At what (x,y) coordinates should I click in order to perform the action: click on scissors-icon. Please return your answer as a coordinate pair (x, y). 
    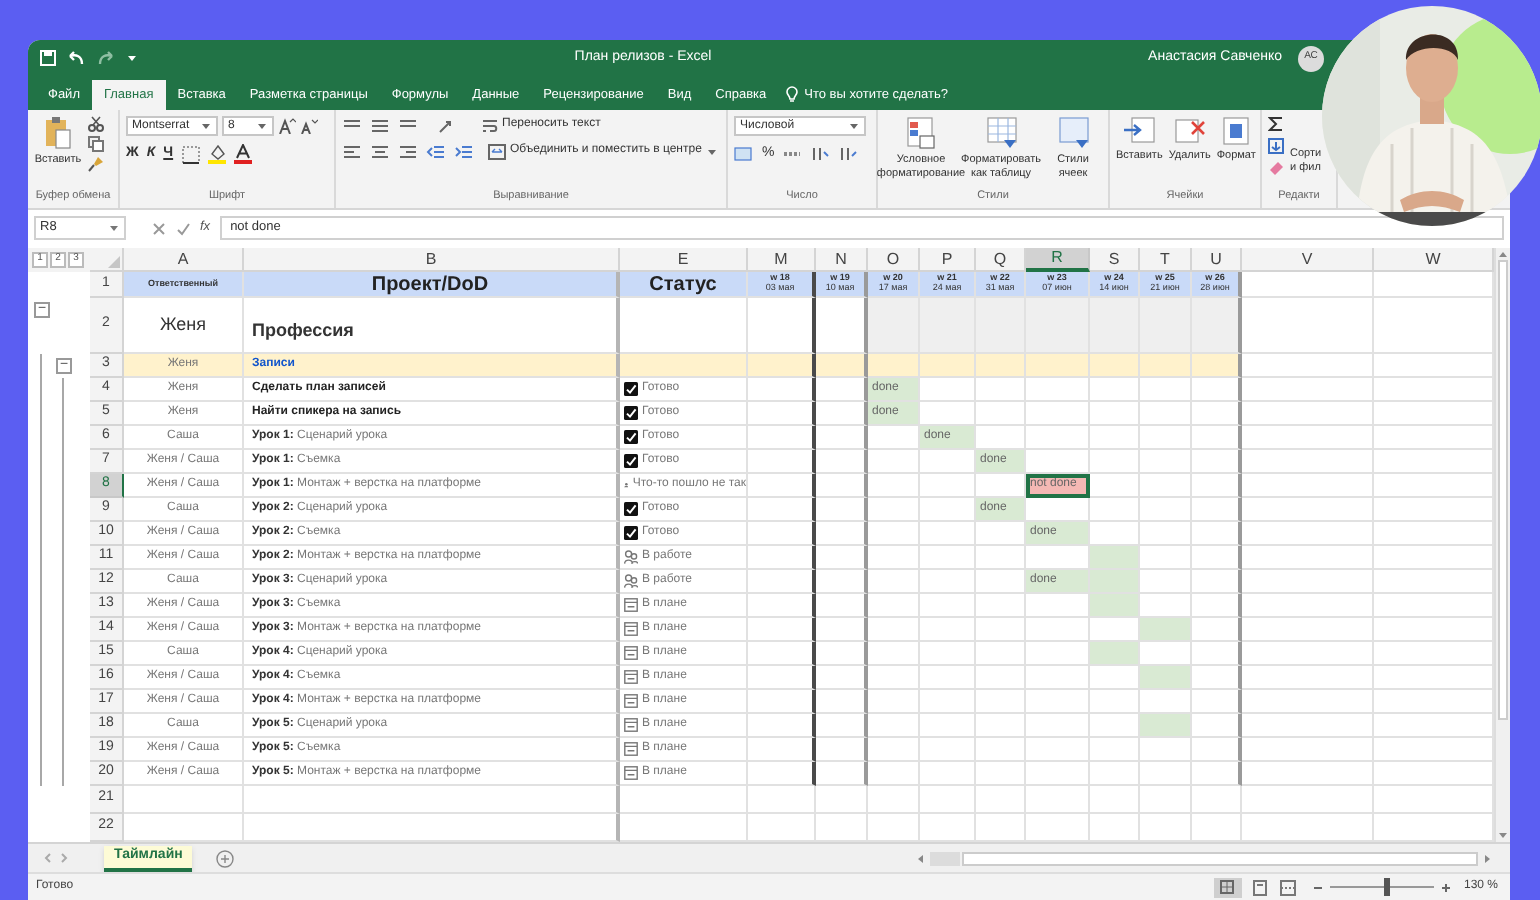
    Looking at the image, I should click on (96, 124).